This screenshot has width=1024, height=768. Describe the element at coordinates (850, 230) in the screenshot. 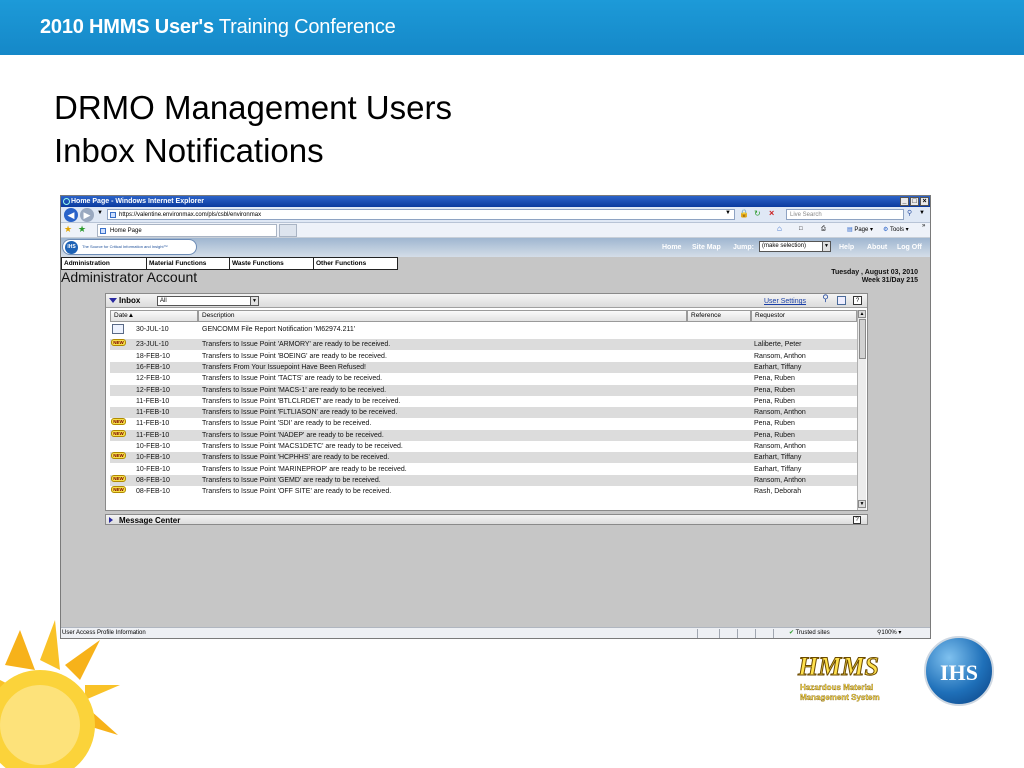

I see `page-menu-icon: ▤` at that location.